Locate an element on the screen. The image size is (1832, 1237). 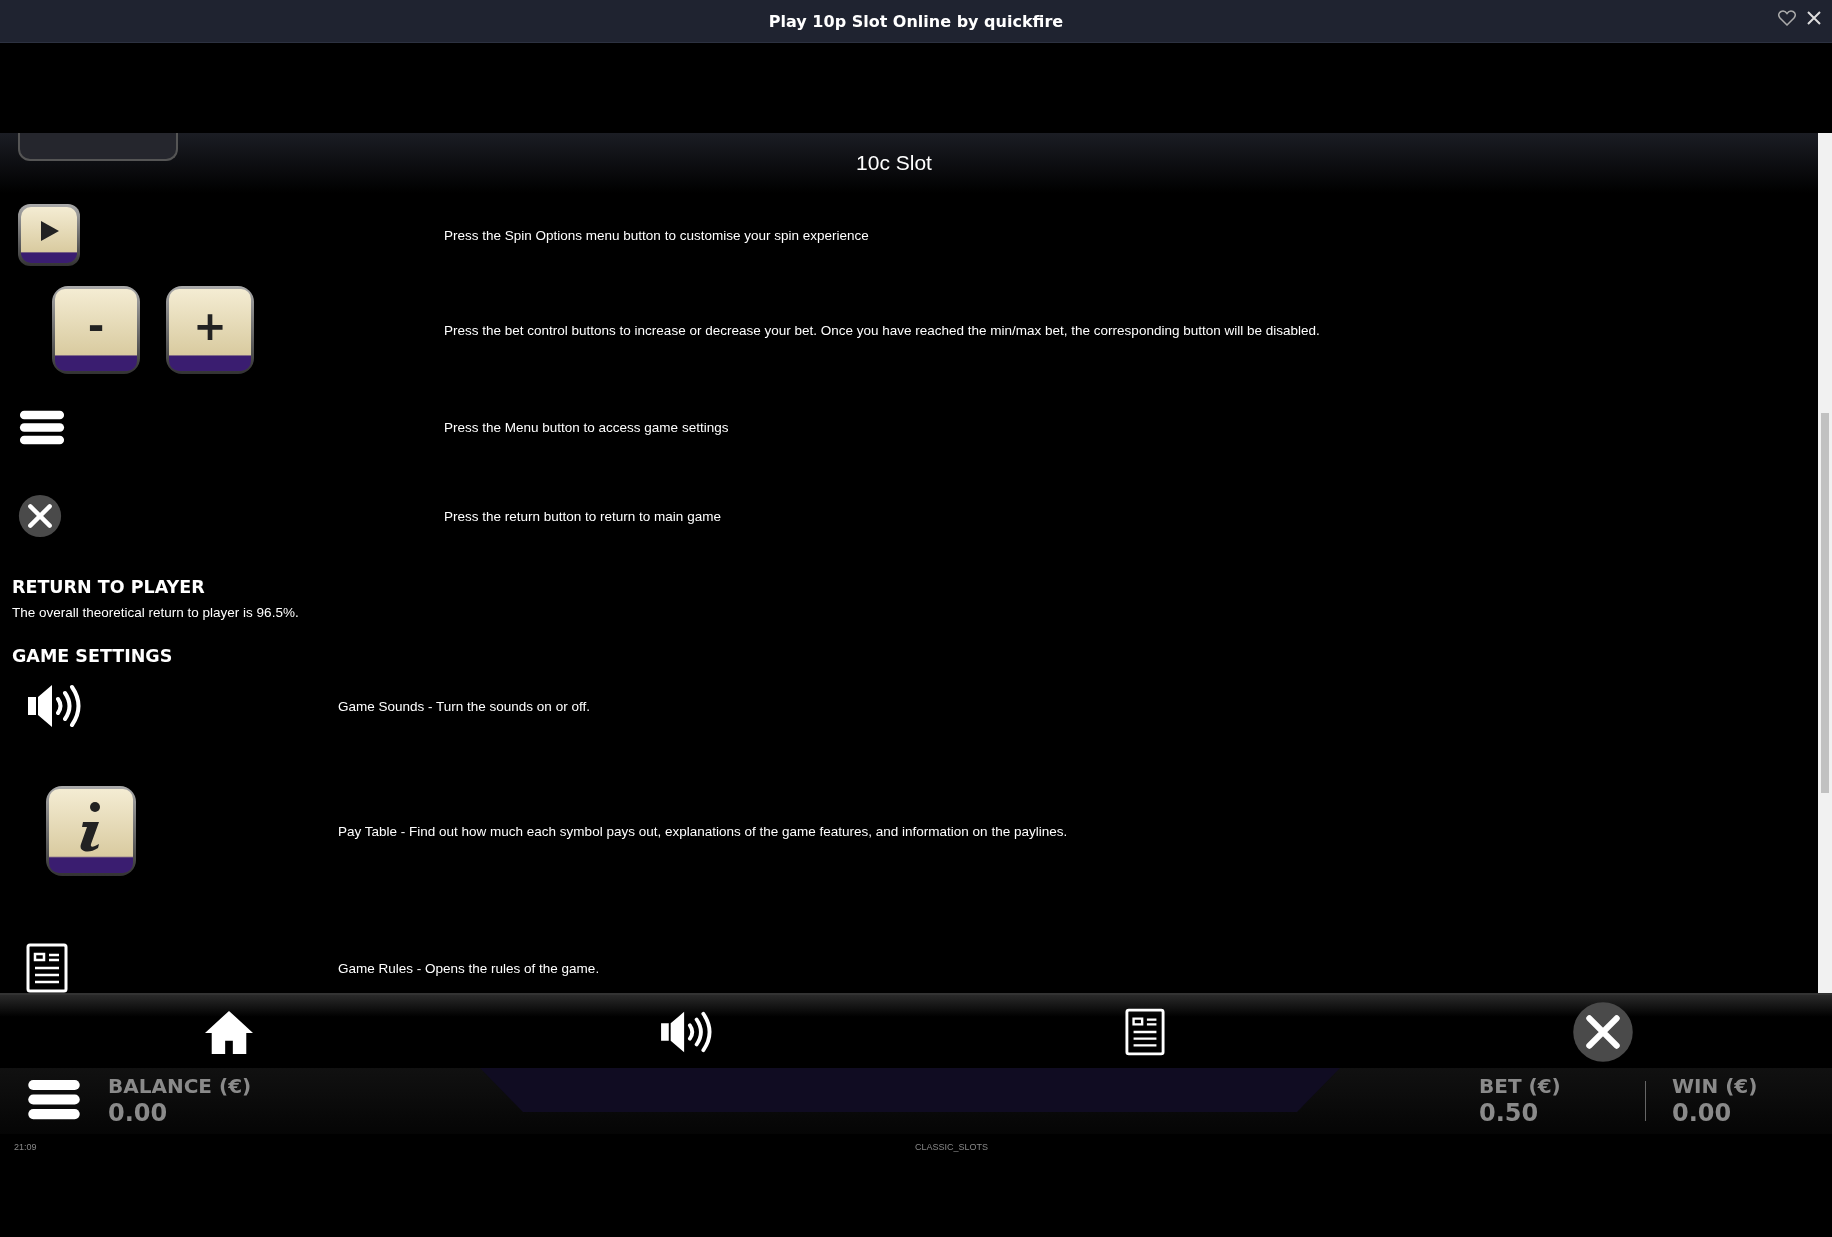
scrollbar is located at coordinates (1825, 563).